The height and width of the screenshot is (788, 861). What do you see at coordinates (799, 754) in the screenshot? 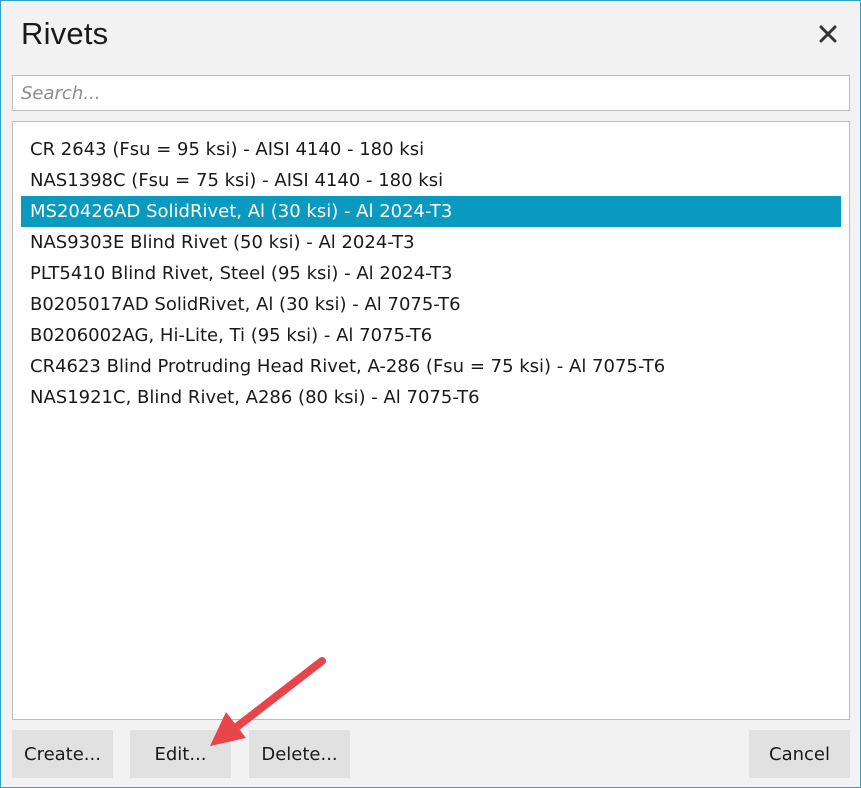
I see `cancel-button: Cancel` at bounding box center [799, 754].